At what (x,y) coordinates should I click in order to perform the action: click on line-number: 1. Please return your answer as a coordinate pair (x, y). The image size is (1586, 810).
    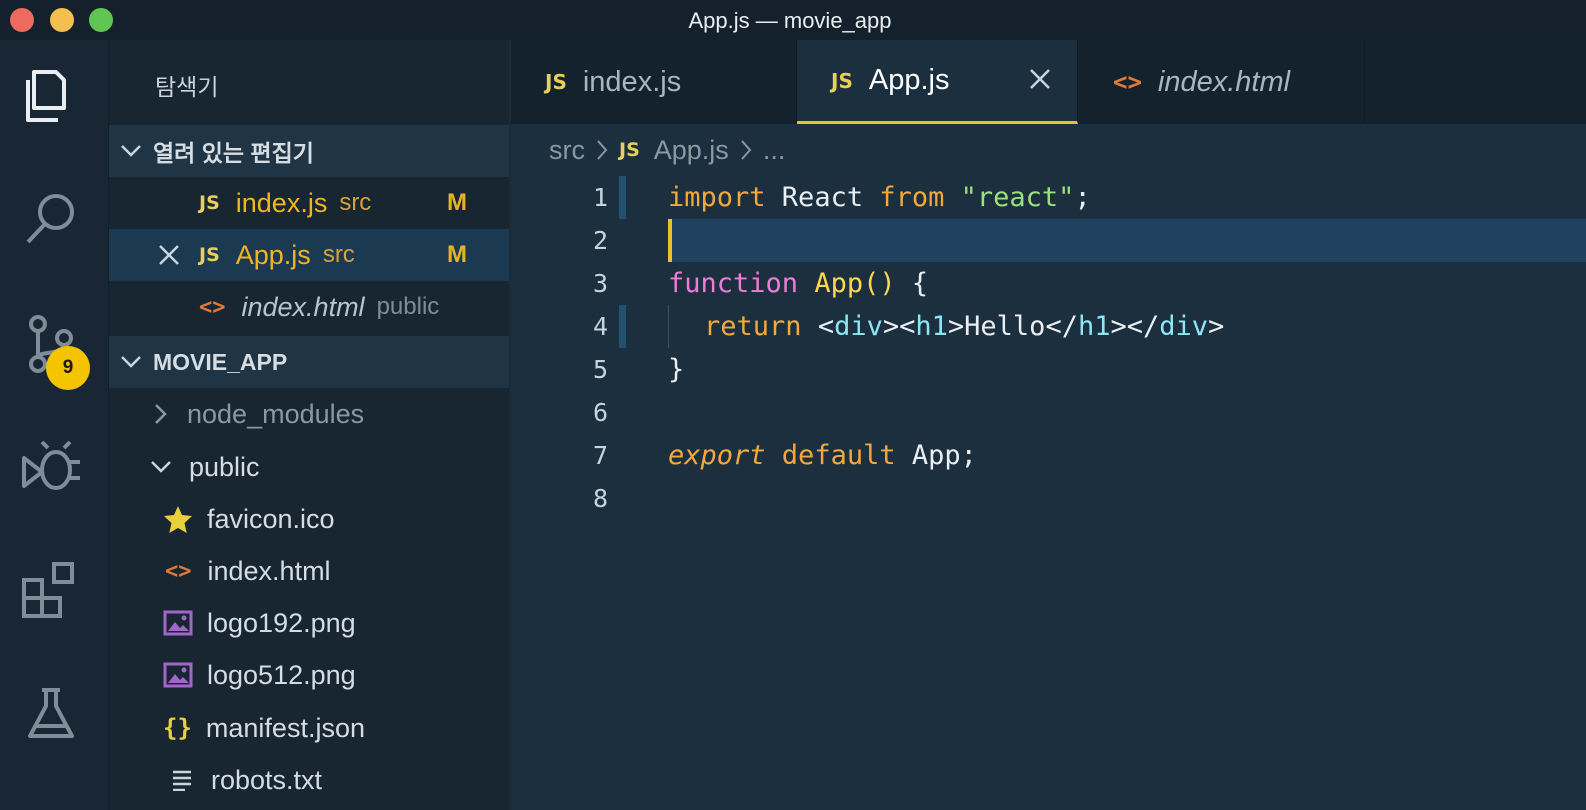
    Looking at the image, I should click on (600, 197).